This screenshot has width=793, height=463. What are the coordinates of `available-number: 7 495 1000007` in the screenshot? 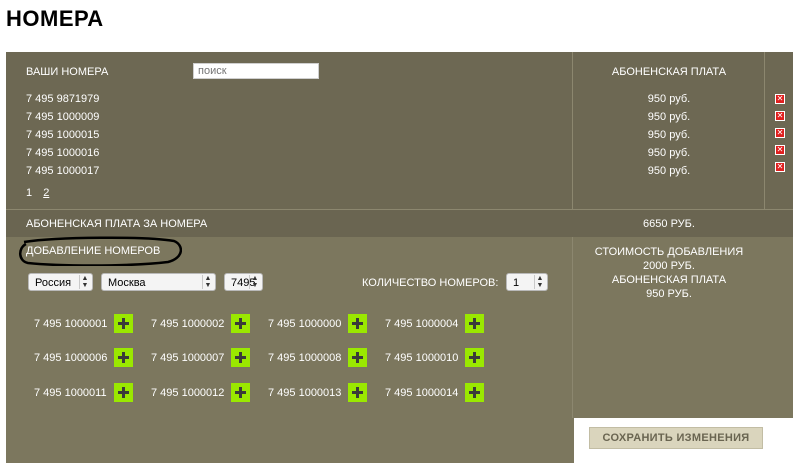 It's located at (210, 358).